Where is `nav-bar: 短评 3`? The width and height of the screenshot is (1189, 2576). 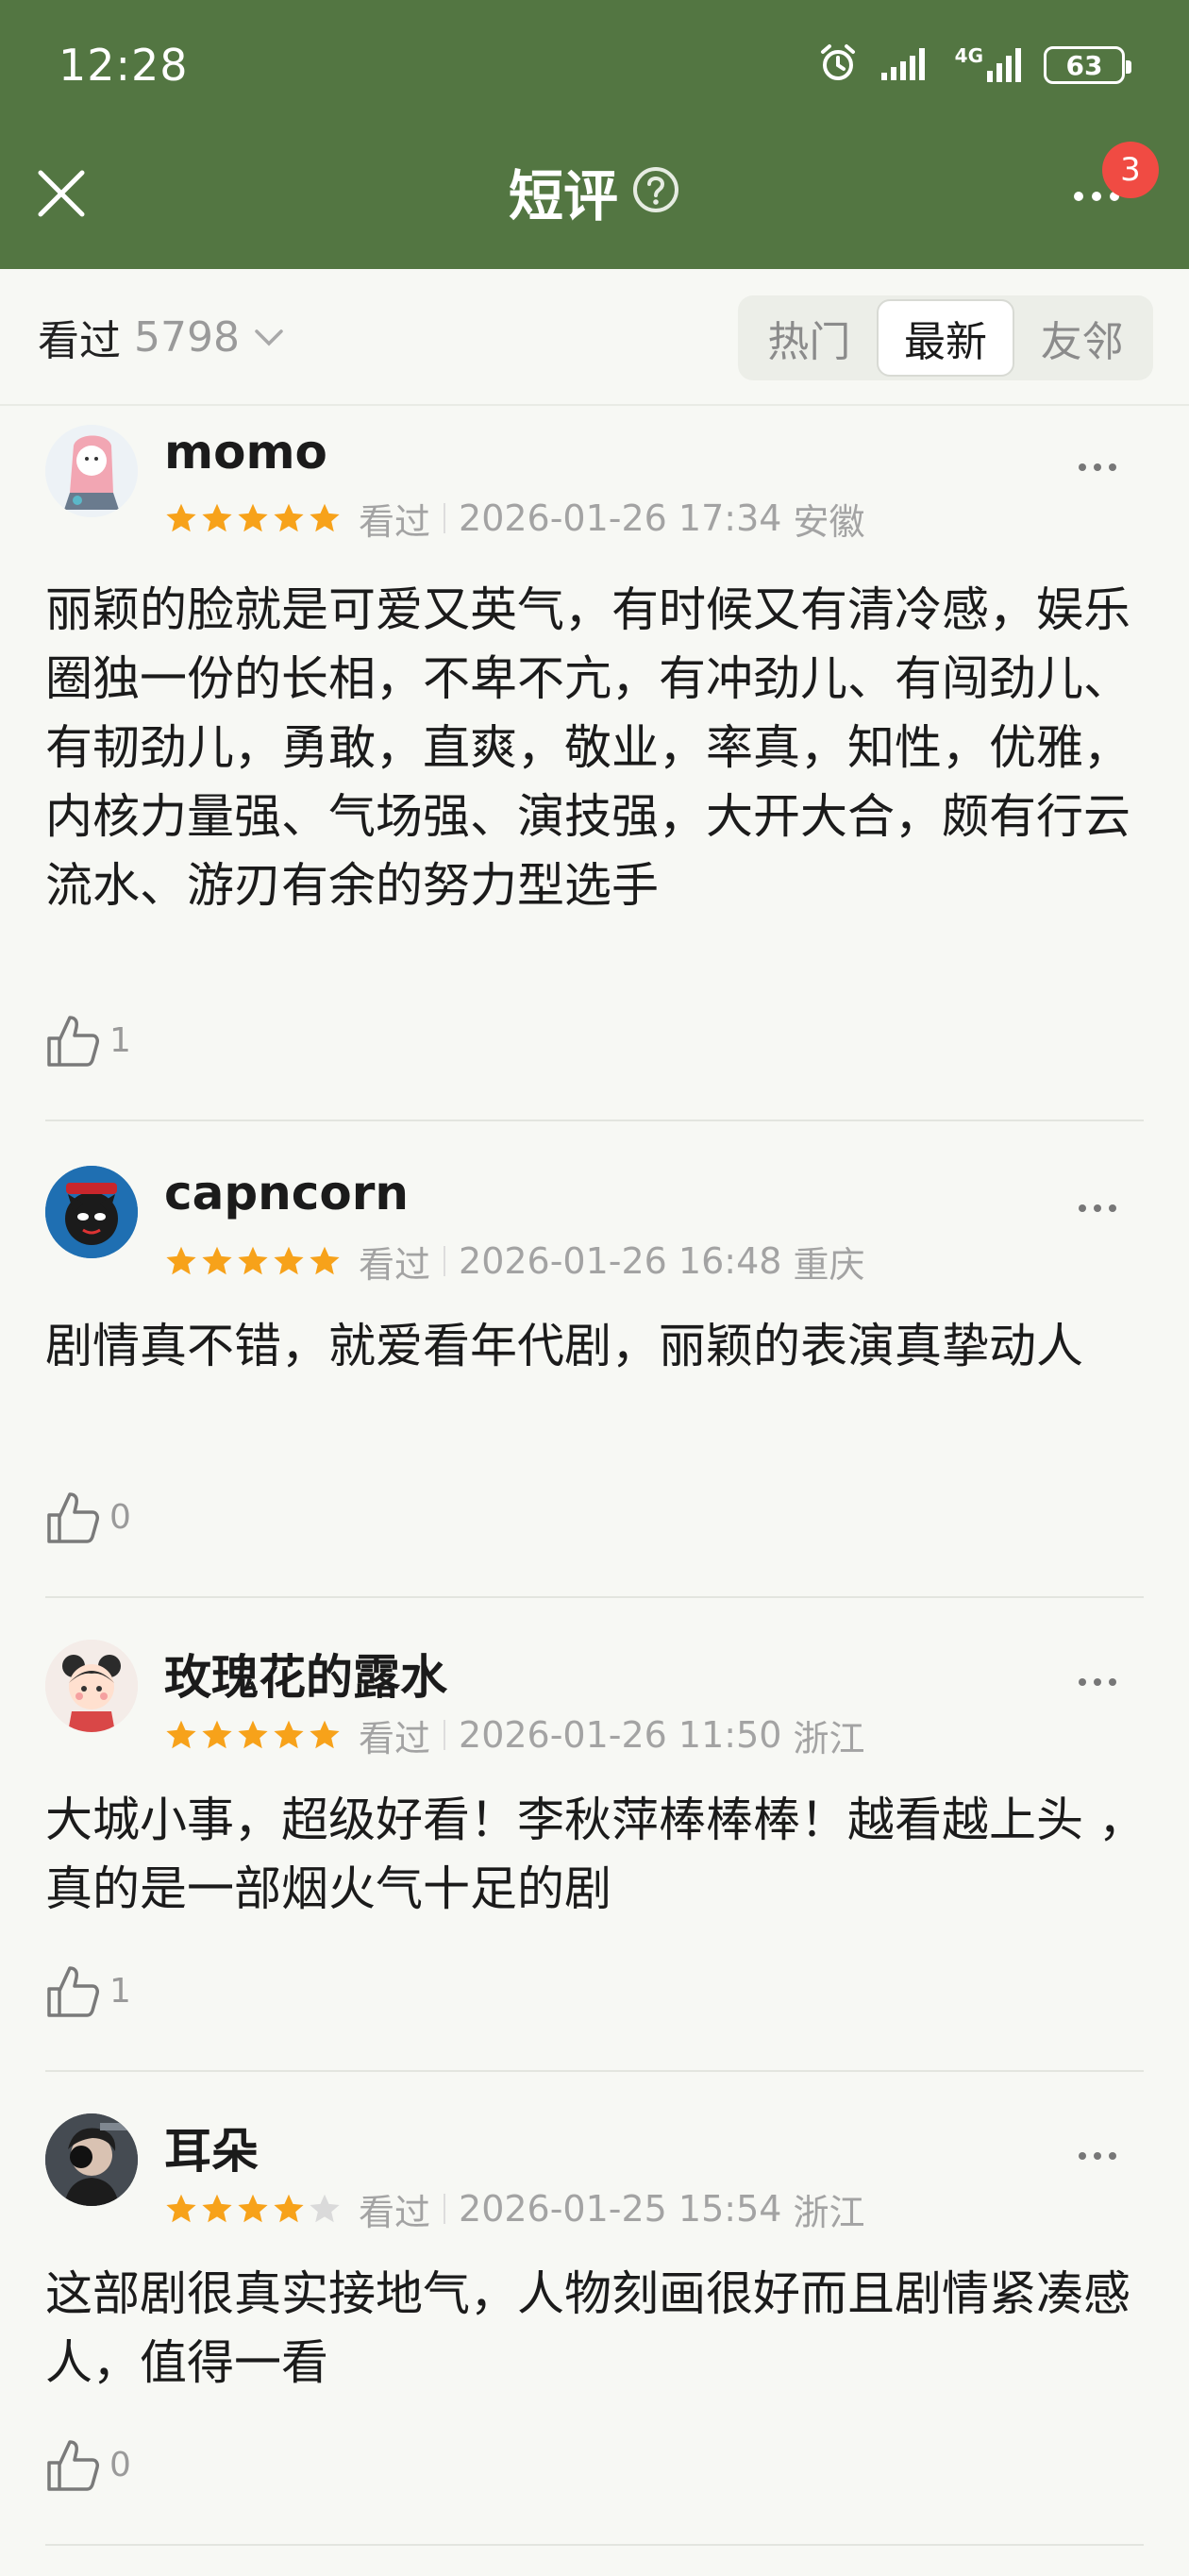 nav-bar: 短评 3 is located at coordinates (594, 203).